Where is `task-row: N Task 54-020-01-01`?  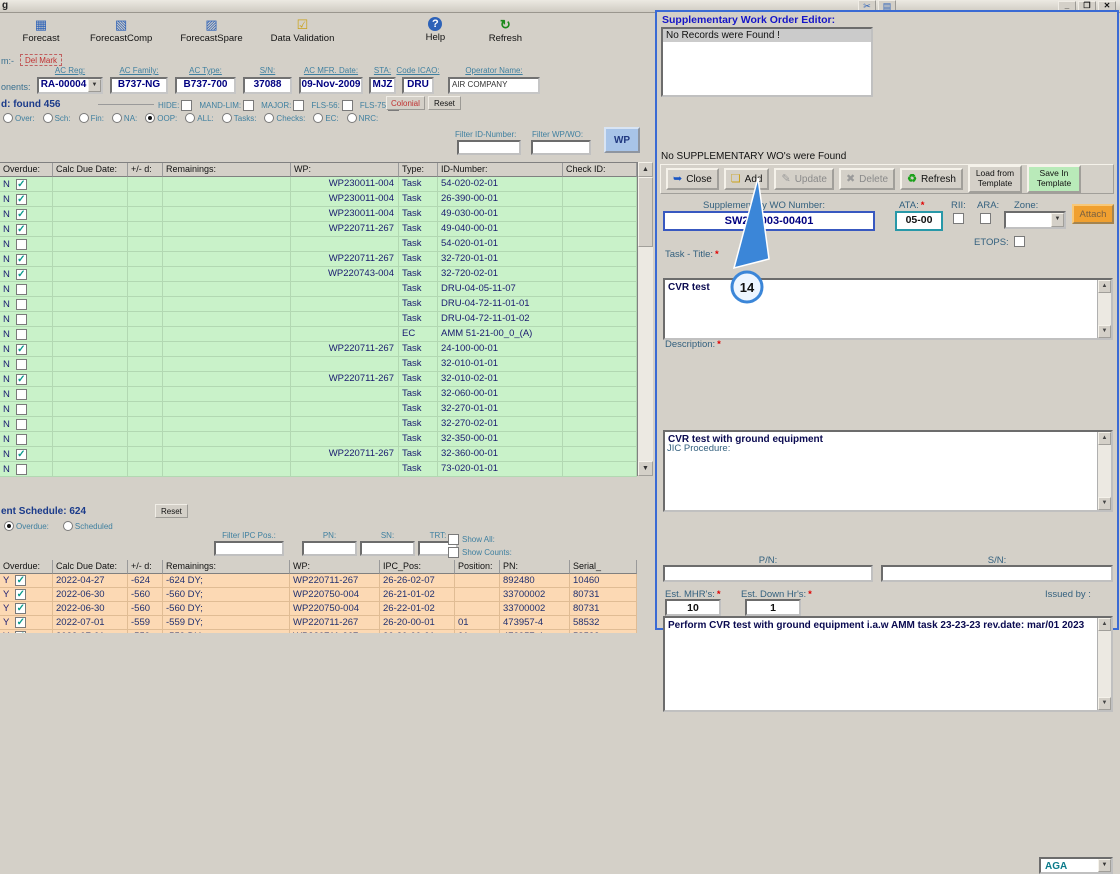
task-row: N Task 54-020-01-01 is located at coordinates (318, 244).